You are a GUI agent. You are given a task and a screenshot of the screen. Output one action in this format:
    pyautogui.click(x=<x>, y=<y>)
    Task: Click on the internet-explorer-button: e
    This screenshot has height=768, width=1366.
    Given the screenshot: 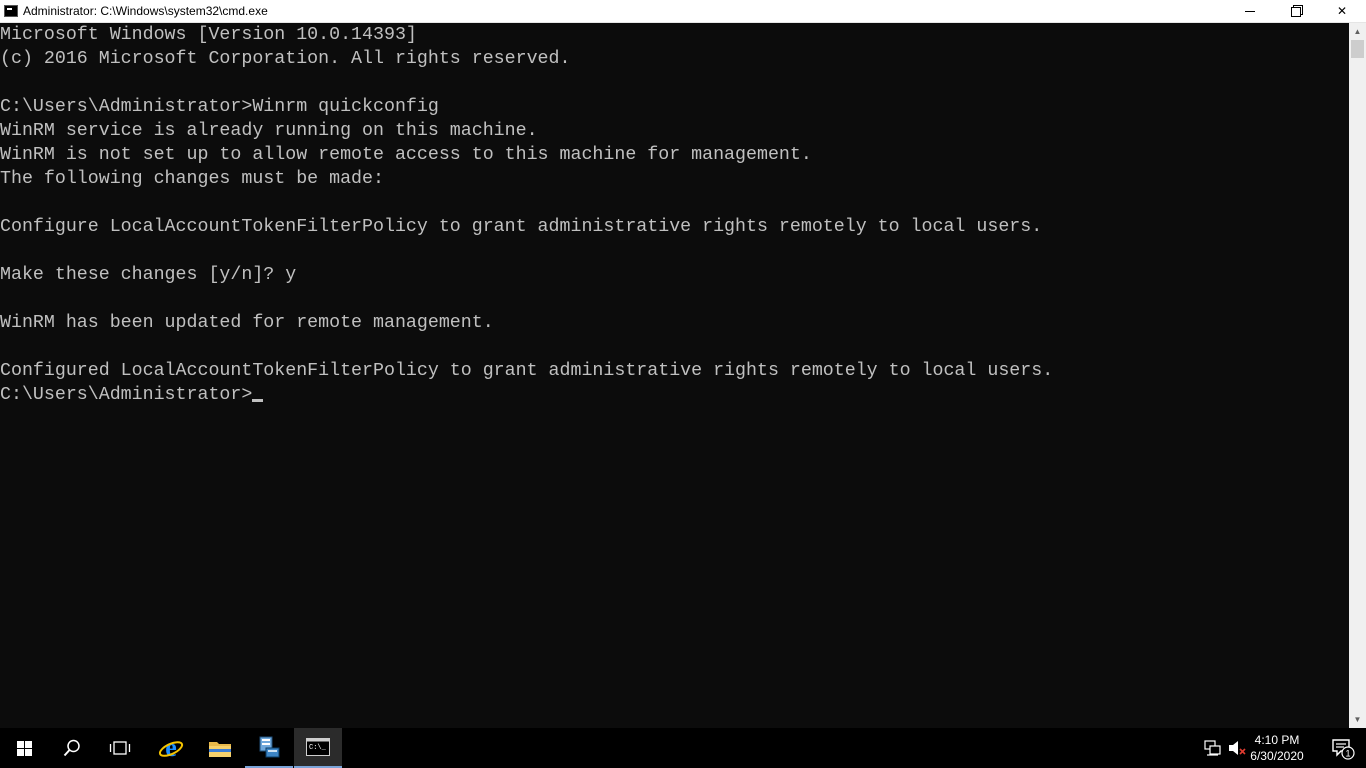 What is the action you would take?
    pyautogui.click(x=171, y=748)
    